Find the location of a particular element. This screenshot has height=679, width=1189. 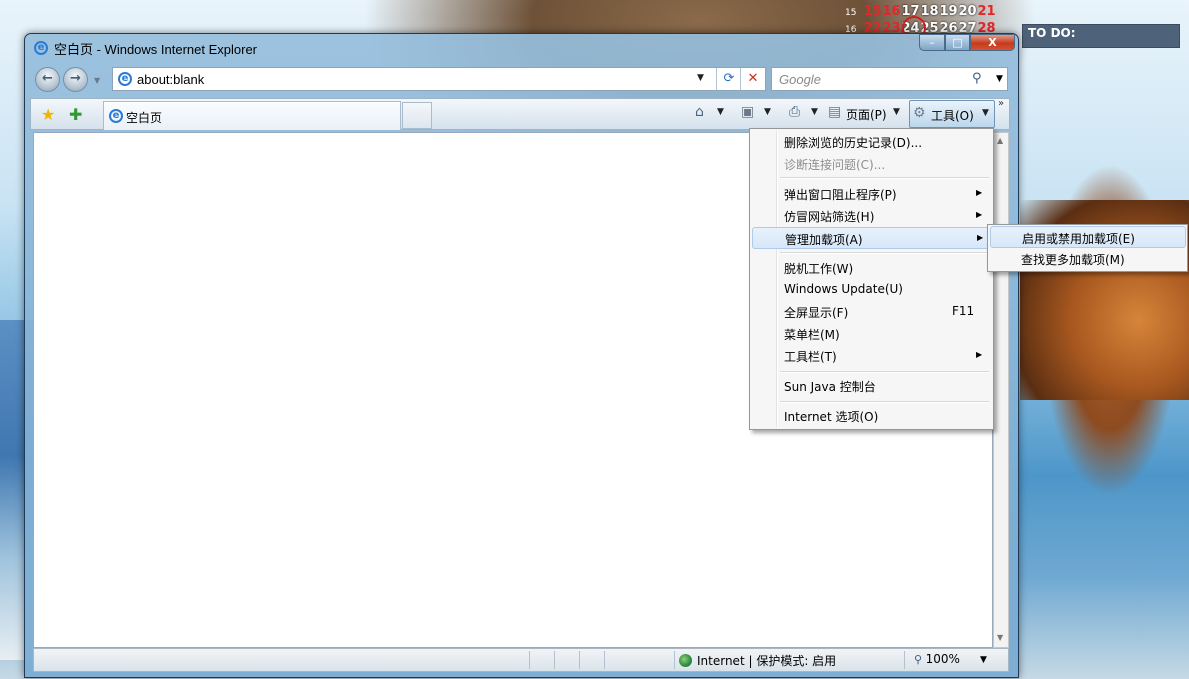

refresh-button: ⟳ is located at coordinates (728, 79).